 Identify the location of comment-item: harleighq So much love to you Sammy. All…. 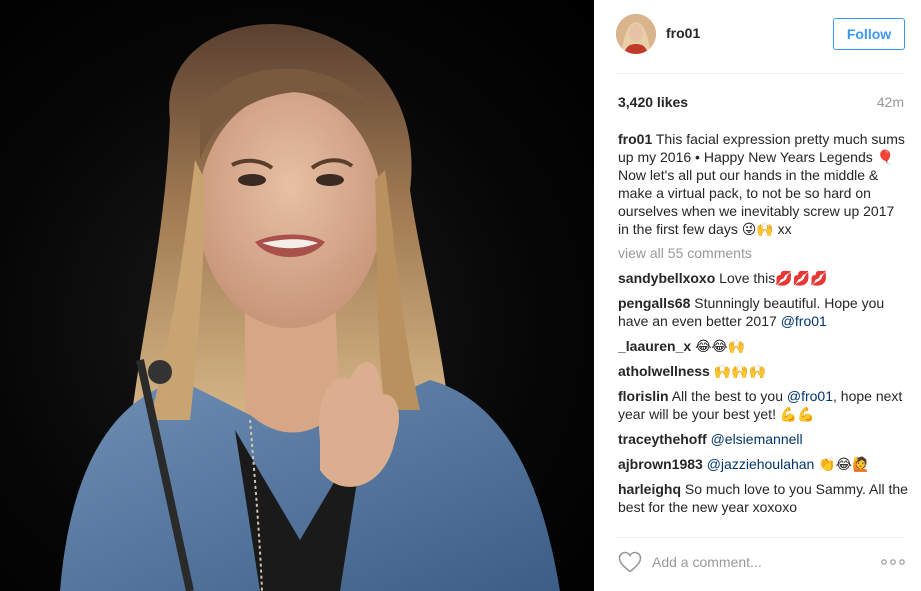
(763, 498).